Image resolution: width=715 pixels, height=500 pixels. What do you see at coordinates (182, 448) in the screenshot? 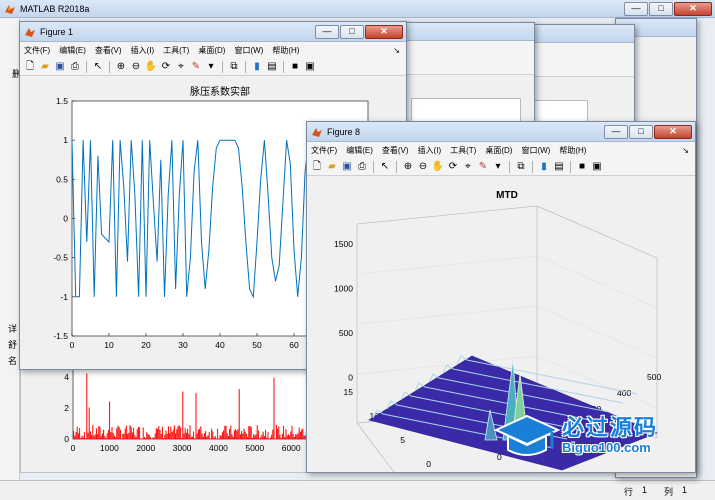
I see `x-tick-label: 3000` at bounding box center [182, 448].